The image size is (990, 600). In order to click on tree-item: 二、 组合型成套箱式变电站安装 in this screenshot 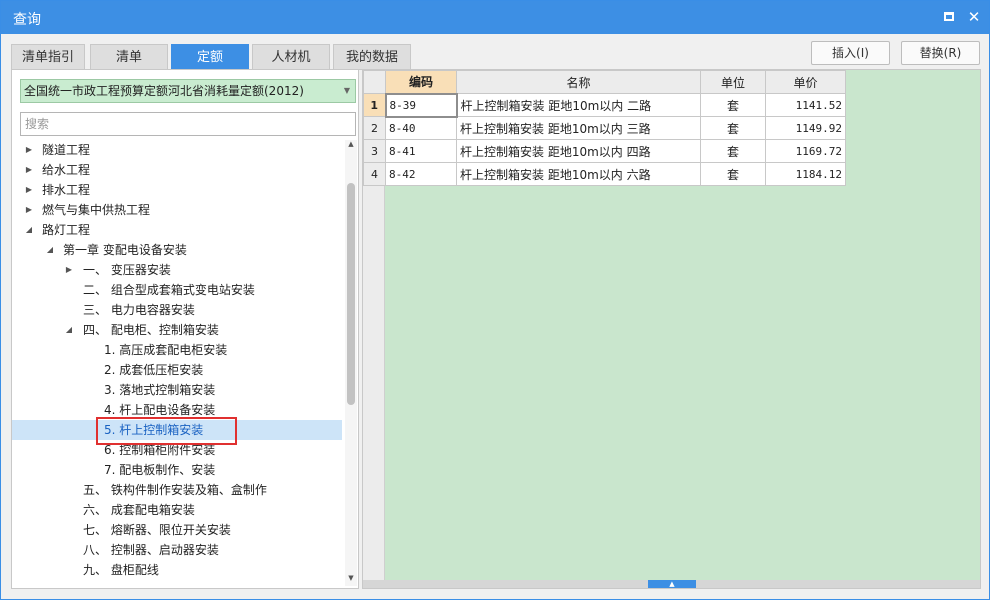, I will do `click(177, 290)`.